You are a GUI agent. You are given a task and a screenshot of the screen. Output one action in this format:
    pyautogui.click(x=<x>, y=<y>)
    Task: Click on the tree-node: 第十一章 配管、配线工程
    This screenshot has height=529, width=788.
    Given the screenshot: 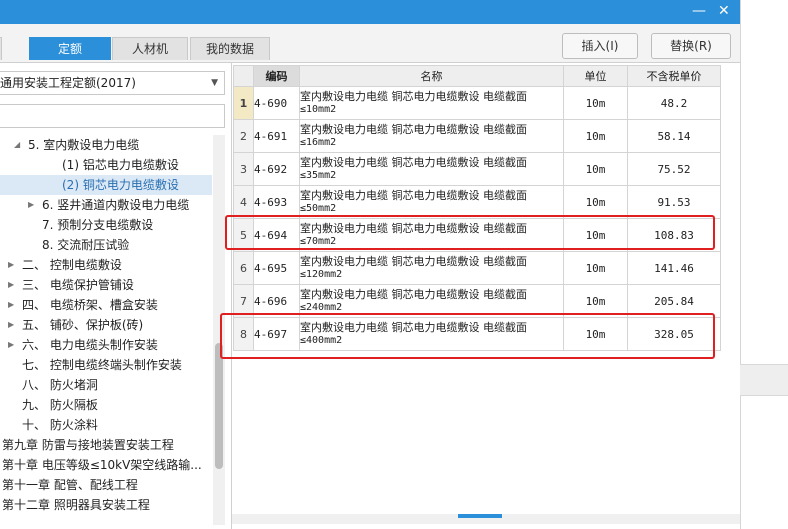 What is the action you would take?
    pyautogui.click(x=106, y=485)
    